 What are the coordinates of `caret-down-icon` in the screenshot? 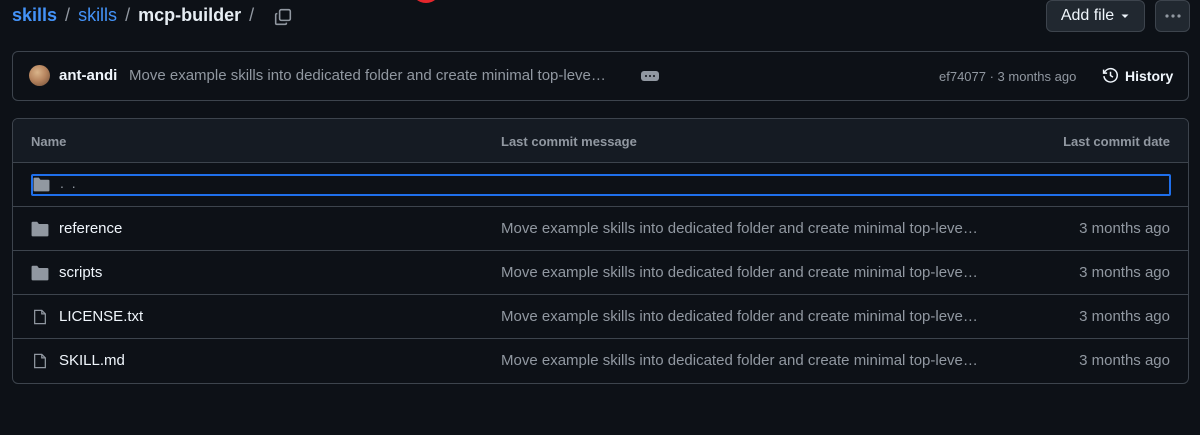 It's located at (1125, 16).